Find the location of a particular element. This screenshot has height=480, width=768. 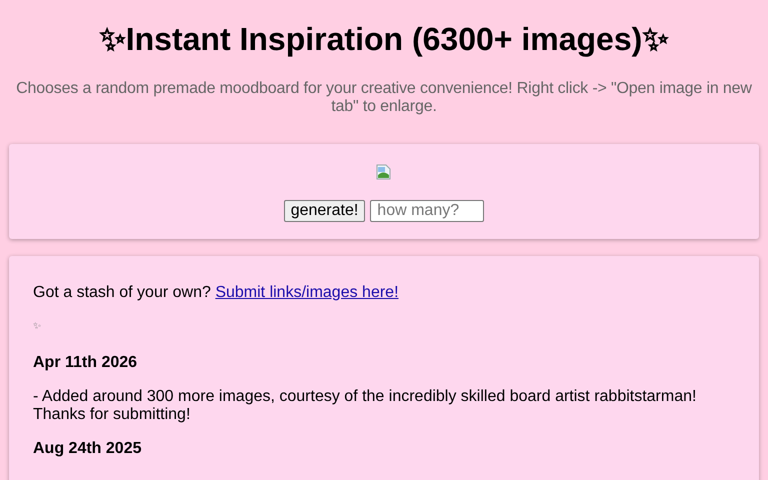

count-field: how many? is located at coordinates (427, 211).